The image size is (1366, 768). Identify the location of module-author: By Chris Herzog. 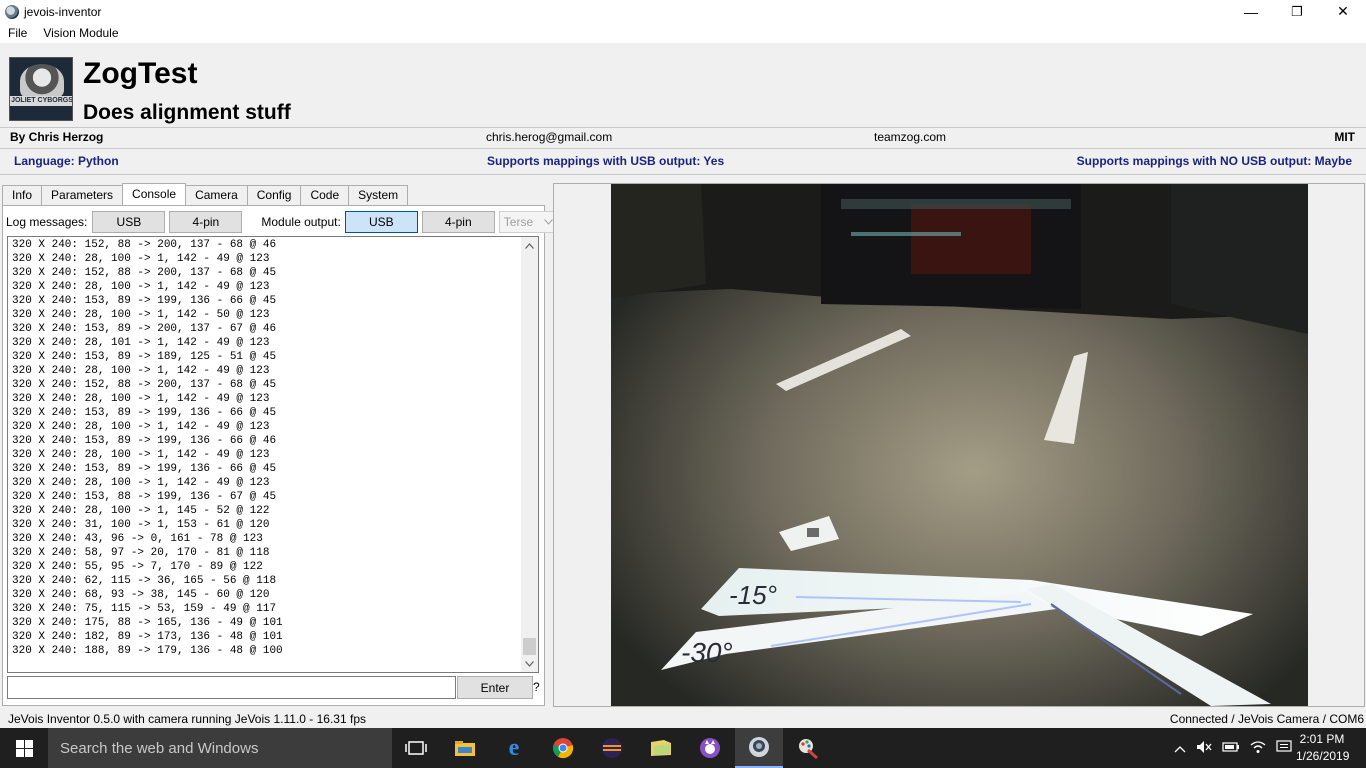
(57, 137).